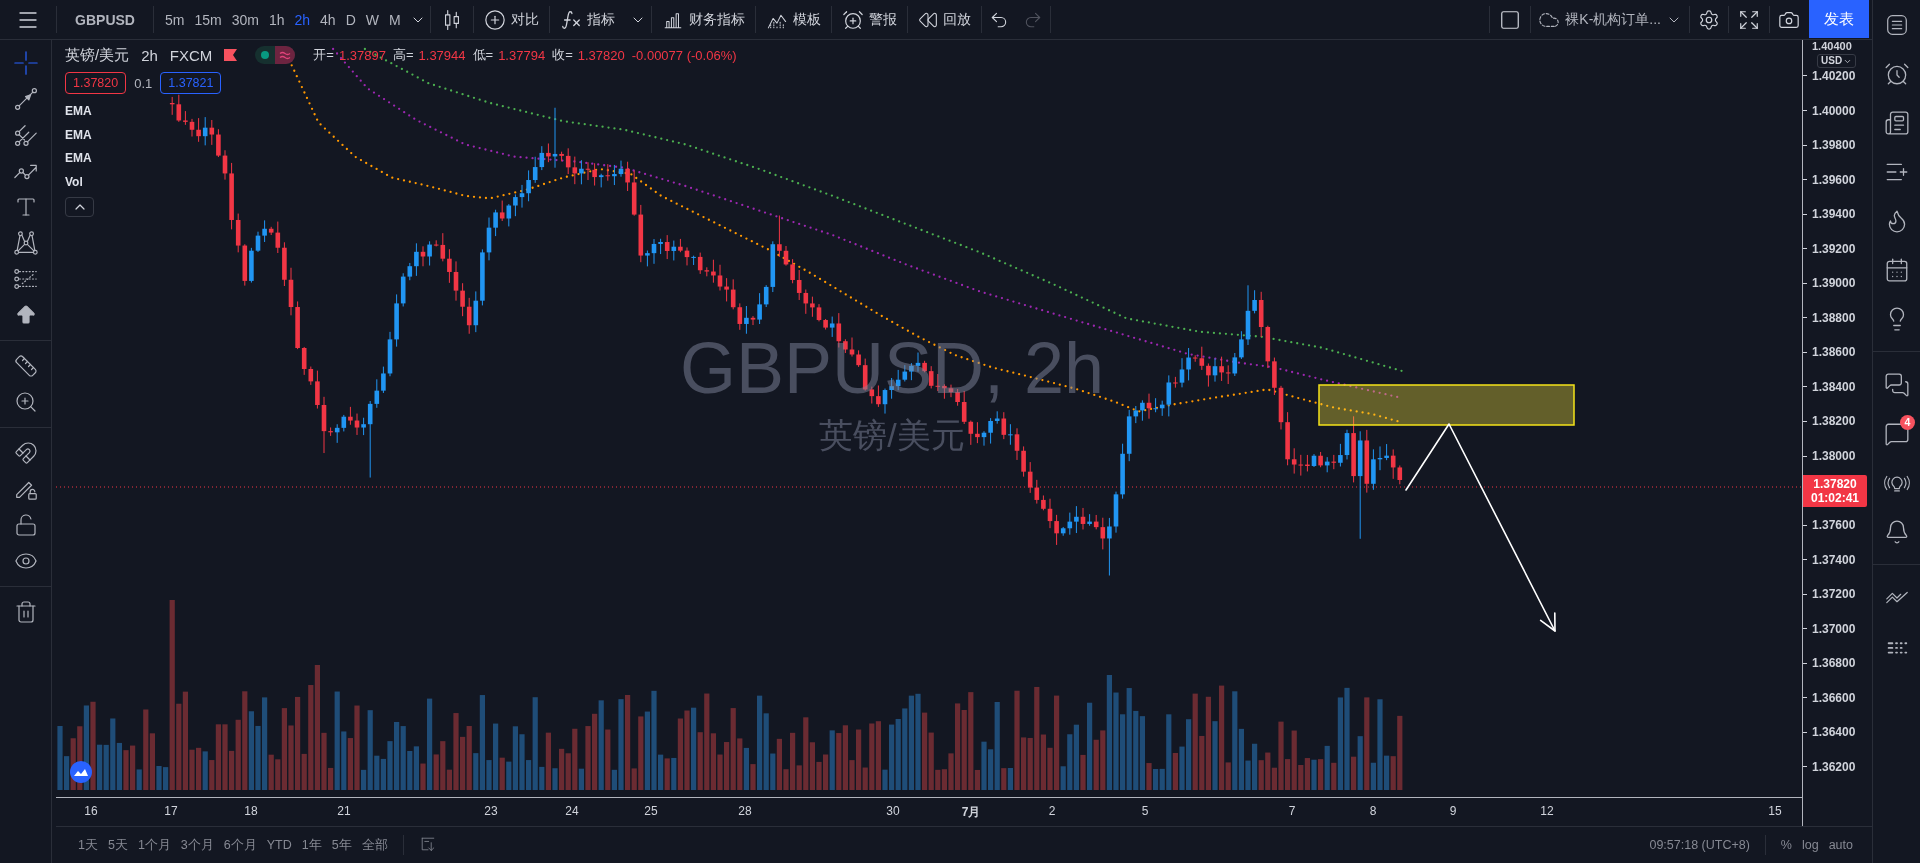  What do you see at coordinates (403, 55) in the screenshot?
I see `ohlc-label: 高=` at bounding box center [403, 55].